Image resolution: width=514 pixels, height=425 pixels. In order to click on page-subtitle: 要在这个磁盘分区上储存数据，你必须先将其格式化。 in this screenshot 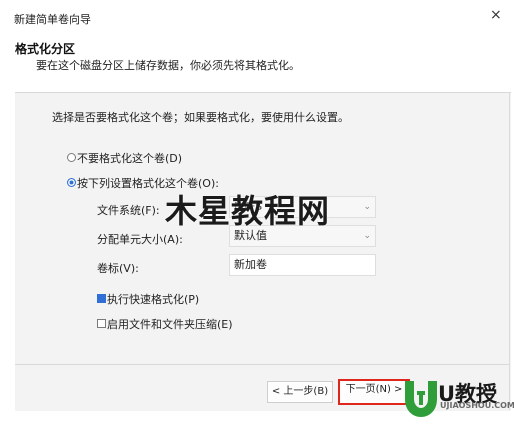, I will do `click(168, 65)`.